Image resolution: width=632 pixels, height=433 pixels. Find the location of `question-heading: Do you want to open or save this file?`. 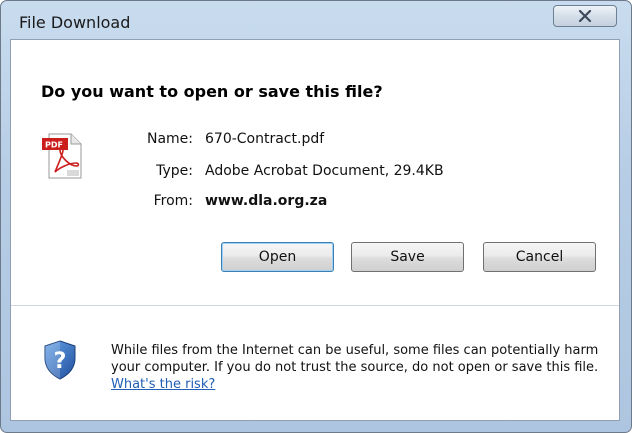

question-heading: Do you want to open or save this file? is located at coordinates (212, 91).